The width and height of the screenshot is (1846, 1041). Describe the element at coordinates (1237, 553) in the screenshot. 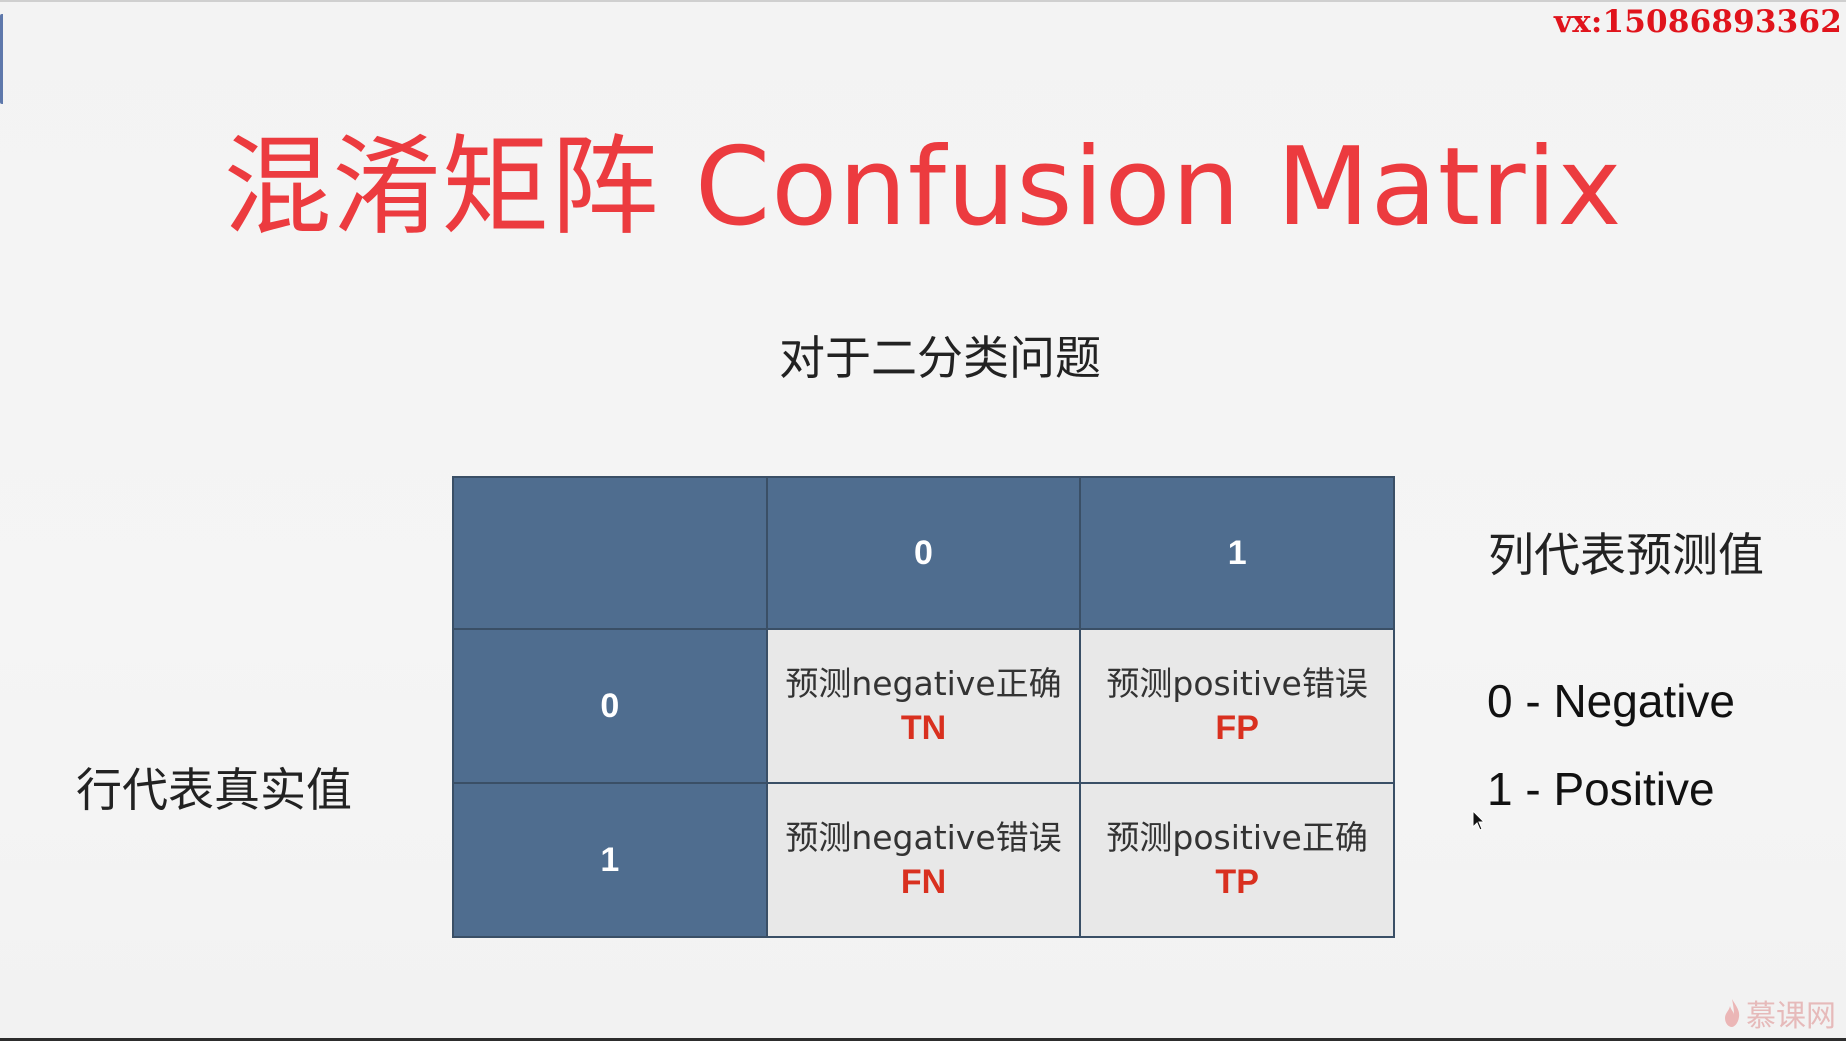

I see `col-header-1: 1` at that location.